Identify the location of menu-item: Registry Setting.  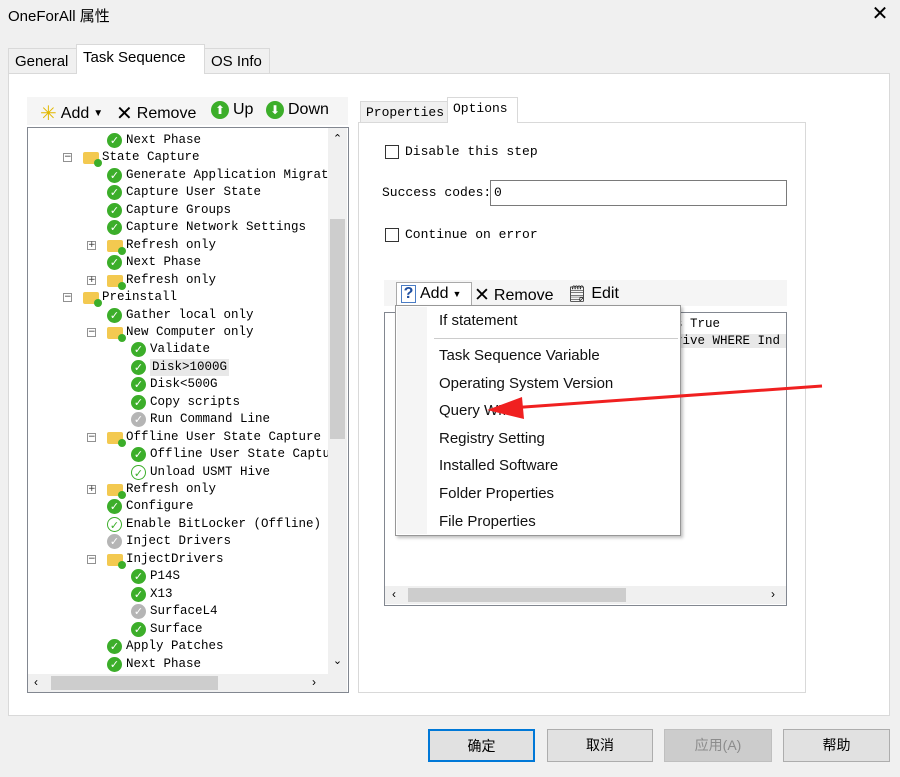
(492, 438).